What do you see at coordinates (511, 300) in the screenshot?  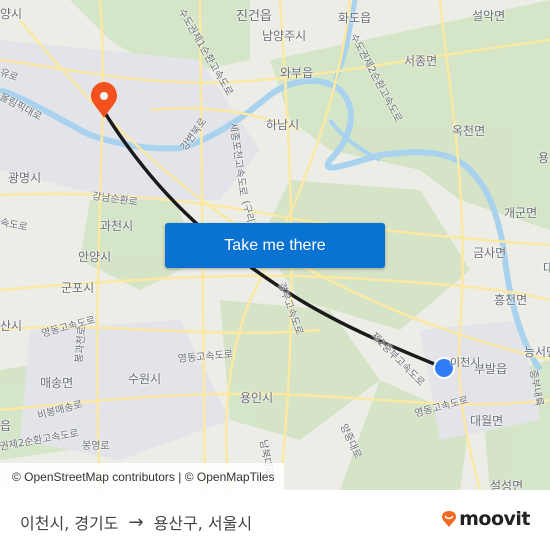 I see `label-heungcheon: 흥천면` at bounding box center [511, 300].